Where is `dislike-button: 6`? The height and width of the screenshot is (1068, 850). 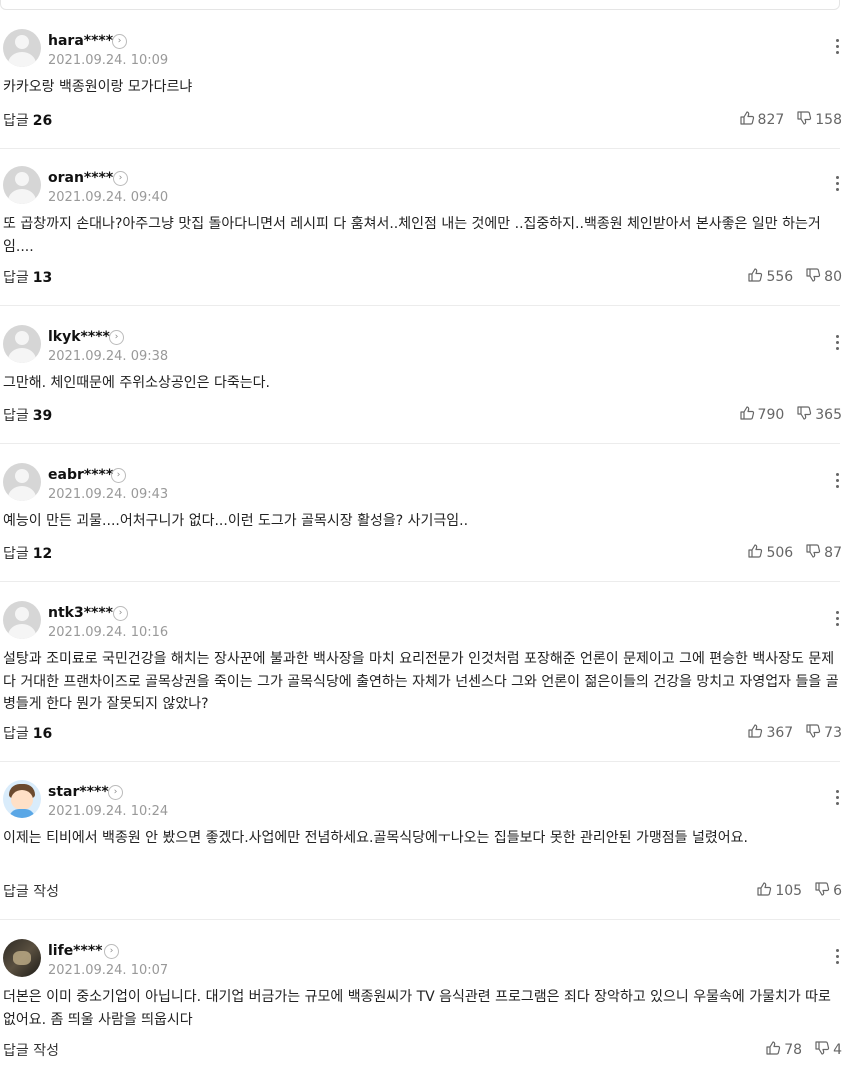 dislike-button: 6 is located at coordinates (828, 891).